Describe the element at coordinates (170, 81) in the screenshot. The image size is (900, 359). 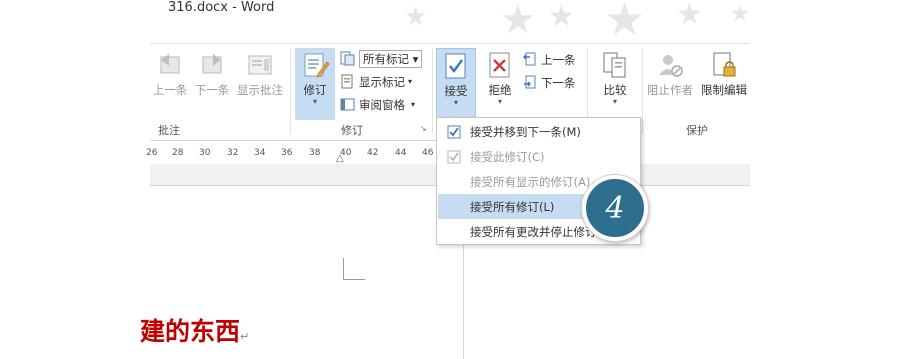
I see `previous-comment-button: 上一条` at that location.